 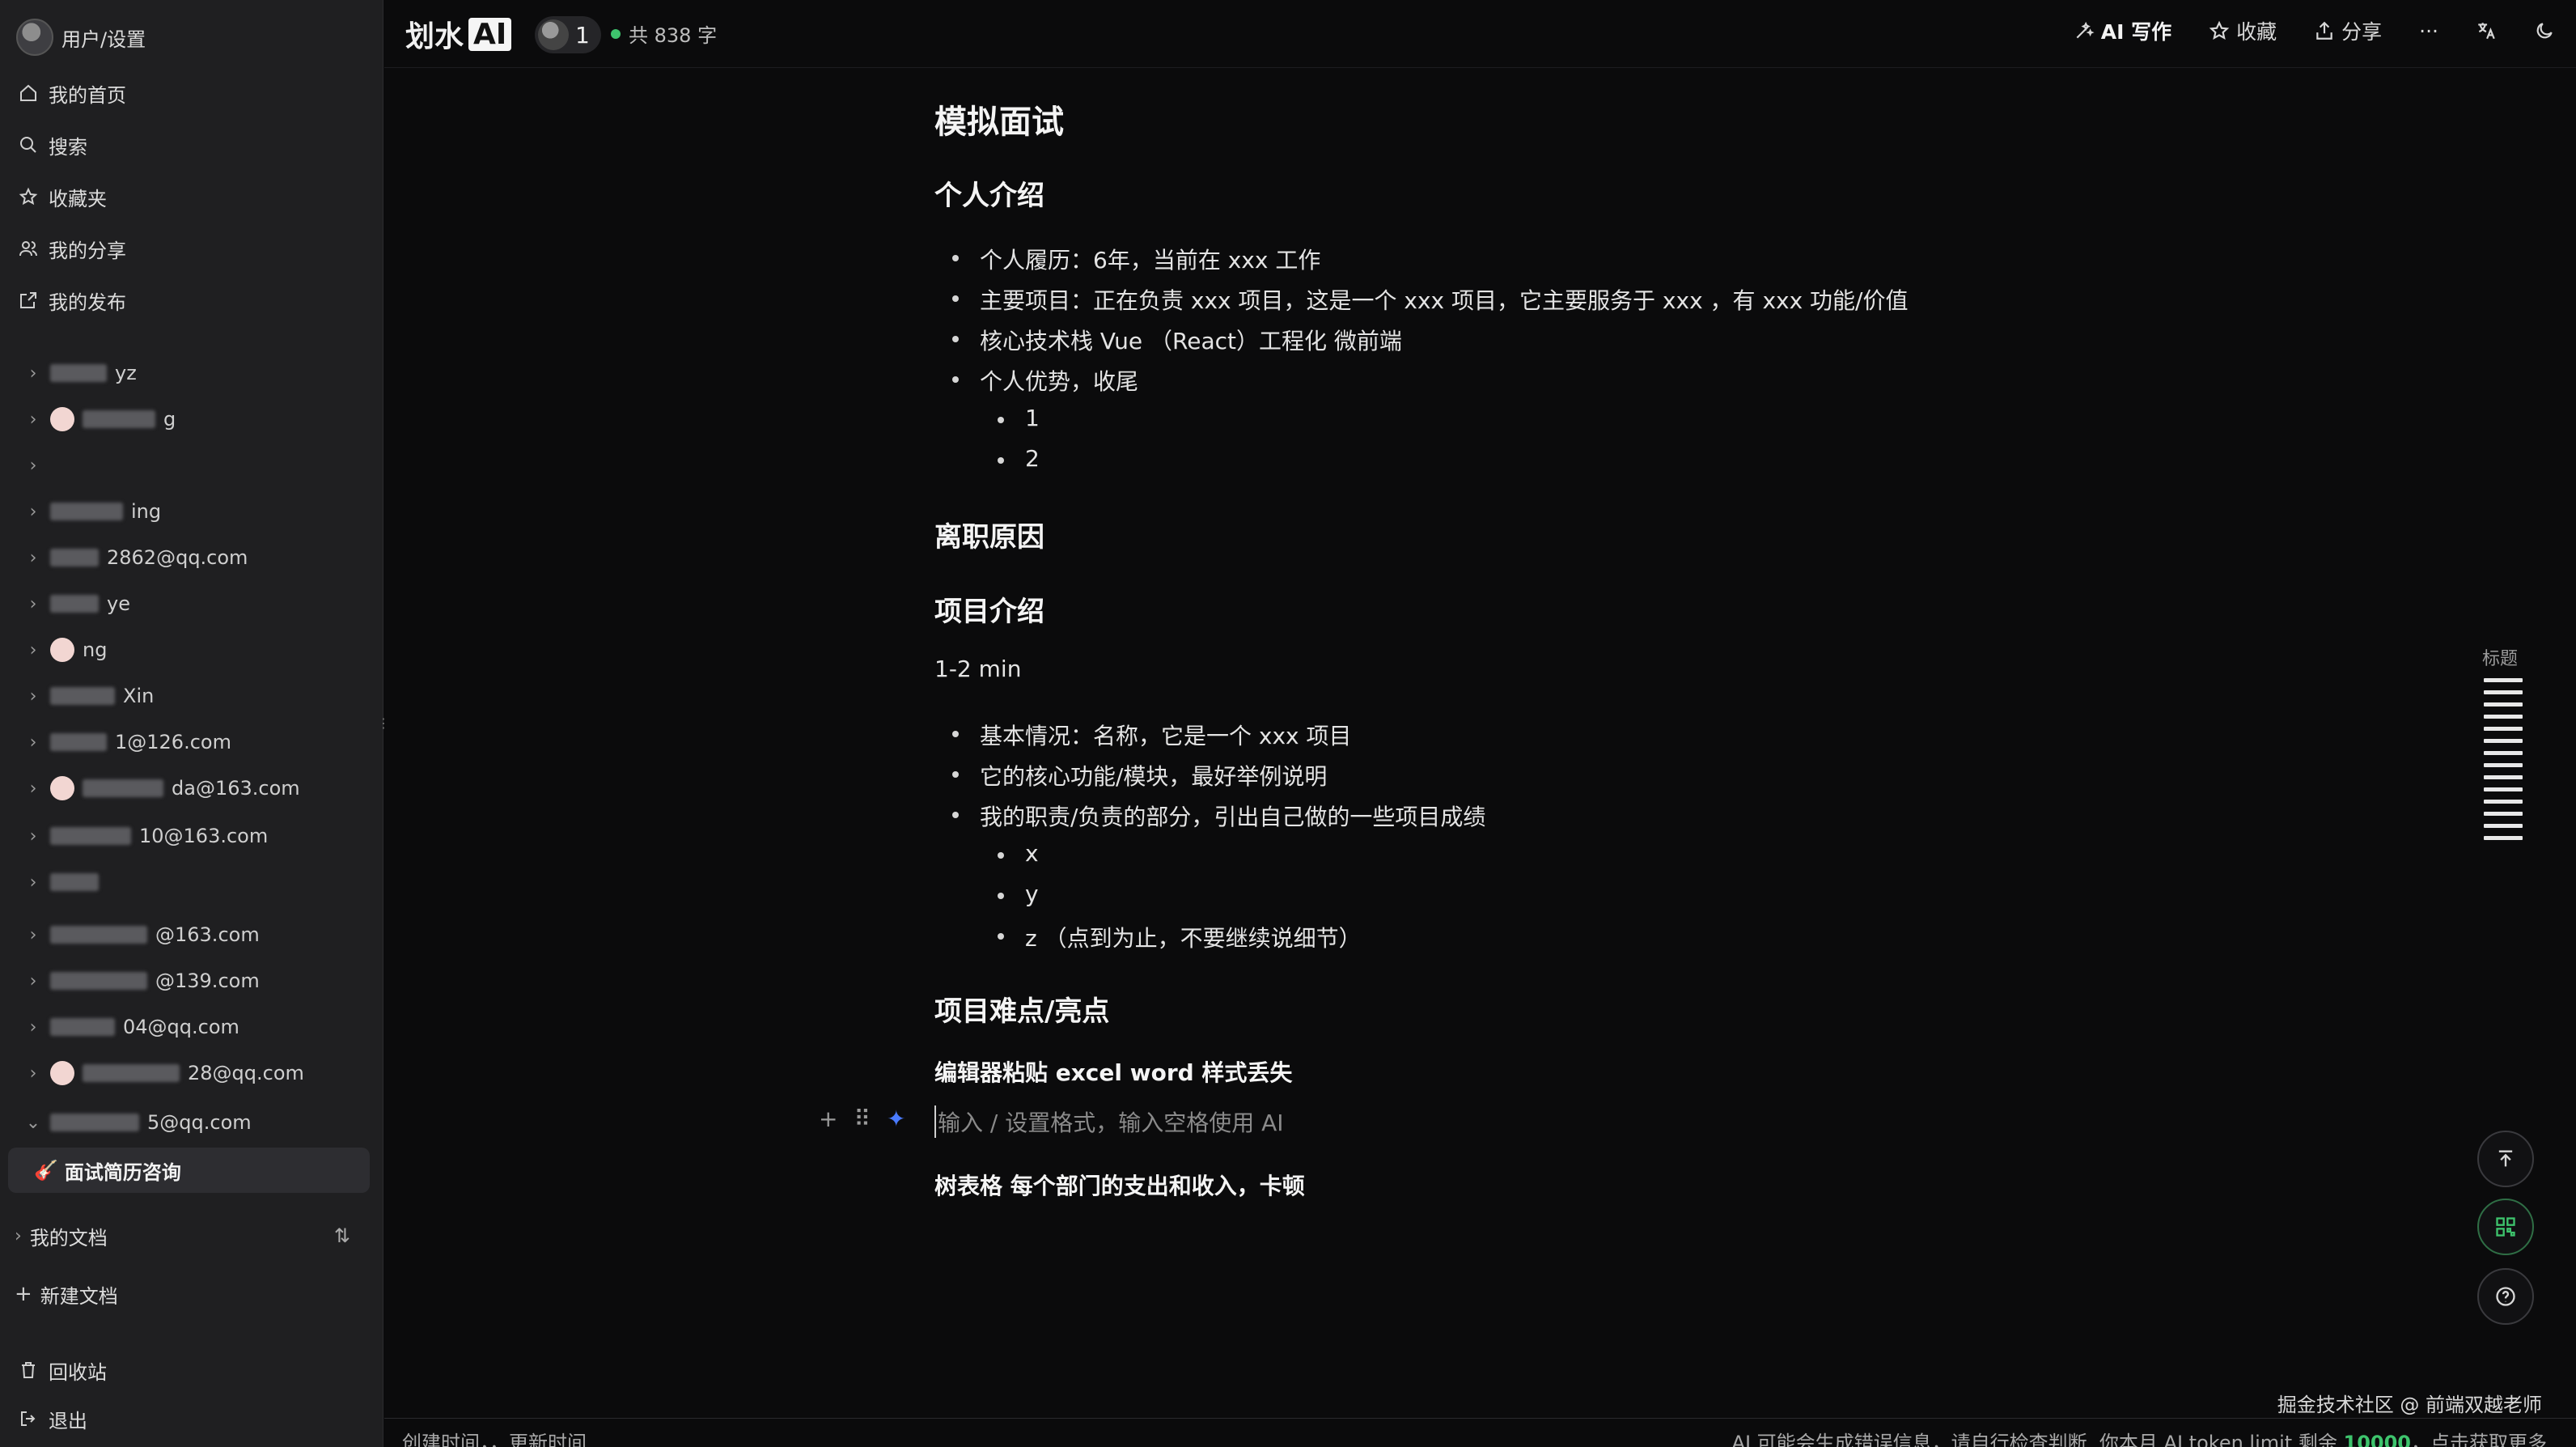 I want to click on list-item: 个人优势，收尾, so click(x=1036, y=380).